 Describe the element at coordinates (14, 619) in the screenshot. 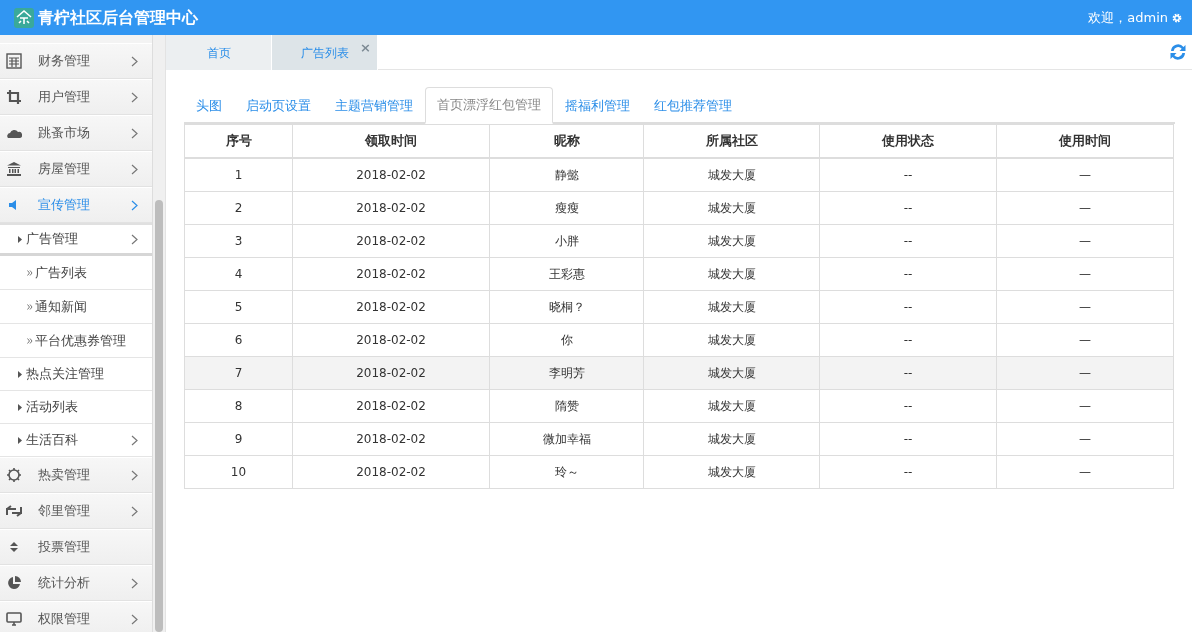

I see `monitor-icon` at that location.